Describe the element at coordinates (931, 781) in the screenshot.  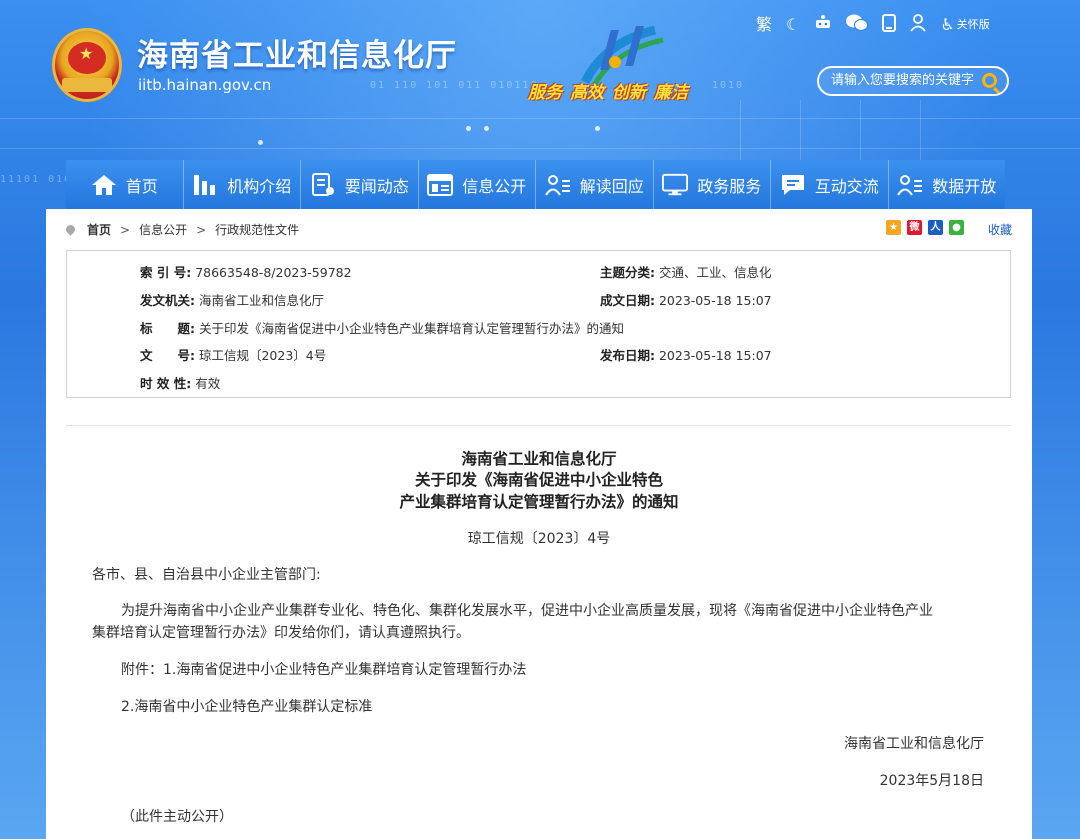
I see `doc-date: 2023年5月18日` at that location.